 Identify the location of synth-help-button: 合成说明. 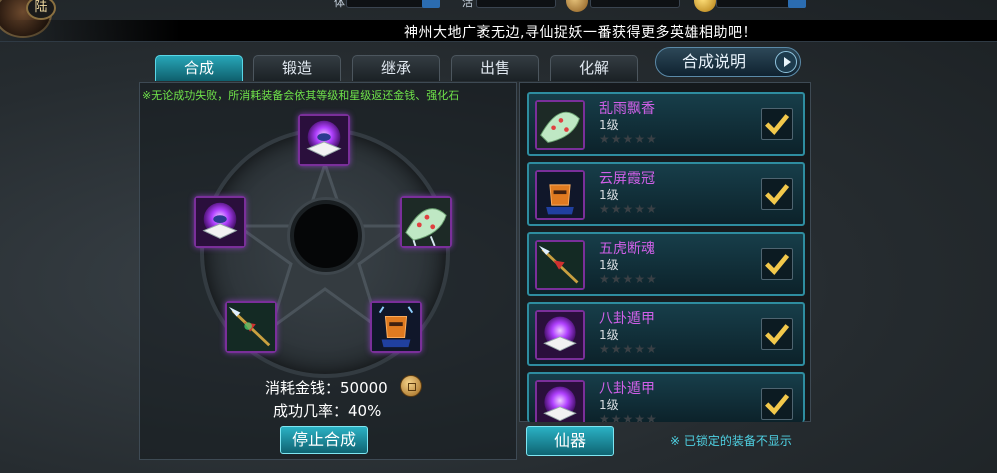
(728, 62).